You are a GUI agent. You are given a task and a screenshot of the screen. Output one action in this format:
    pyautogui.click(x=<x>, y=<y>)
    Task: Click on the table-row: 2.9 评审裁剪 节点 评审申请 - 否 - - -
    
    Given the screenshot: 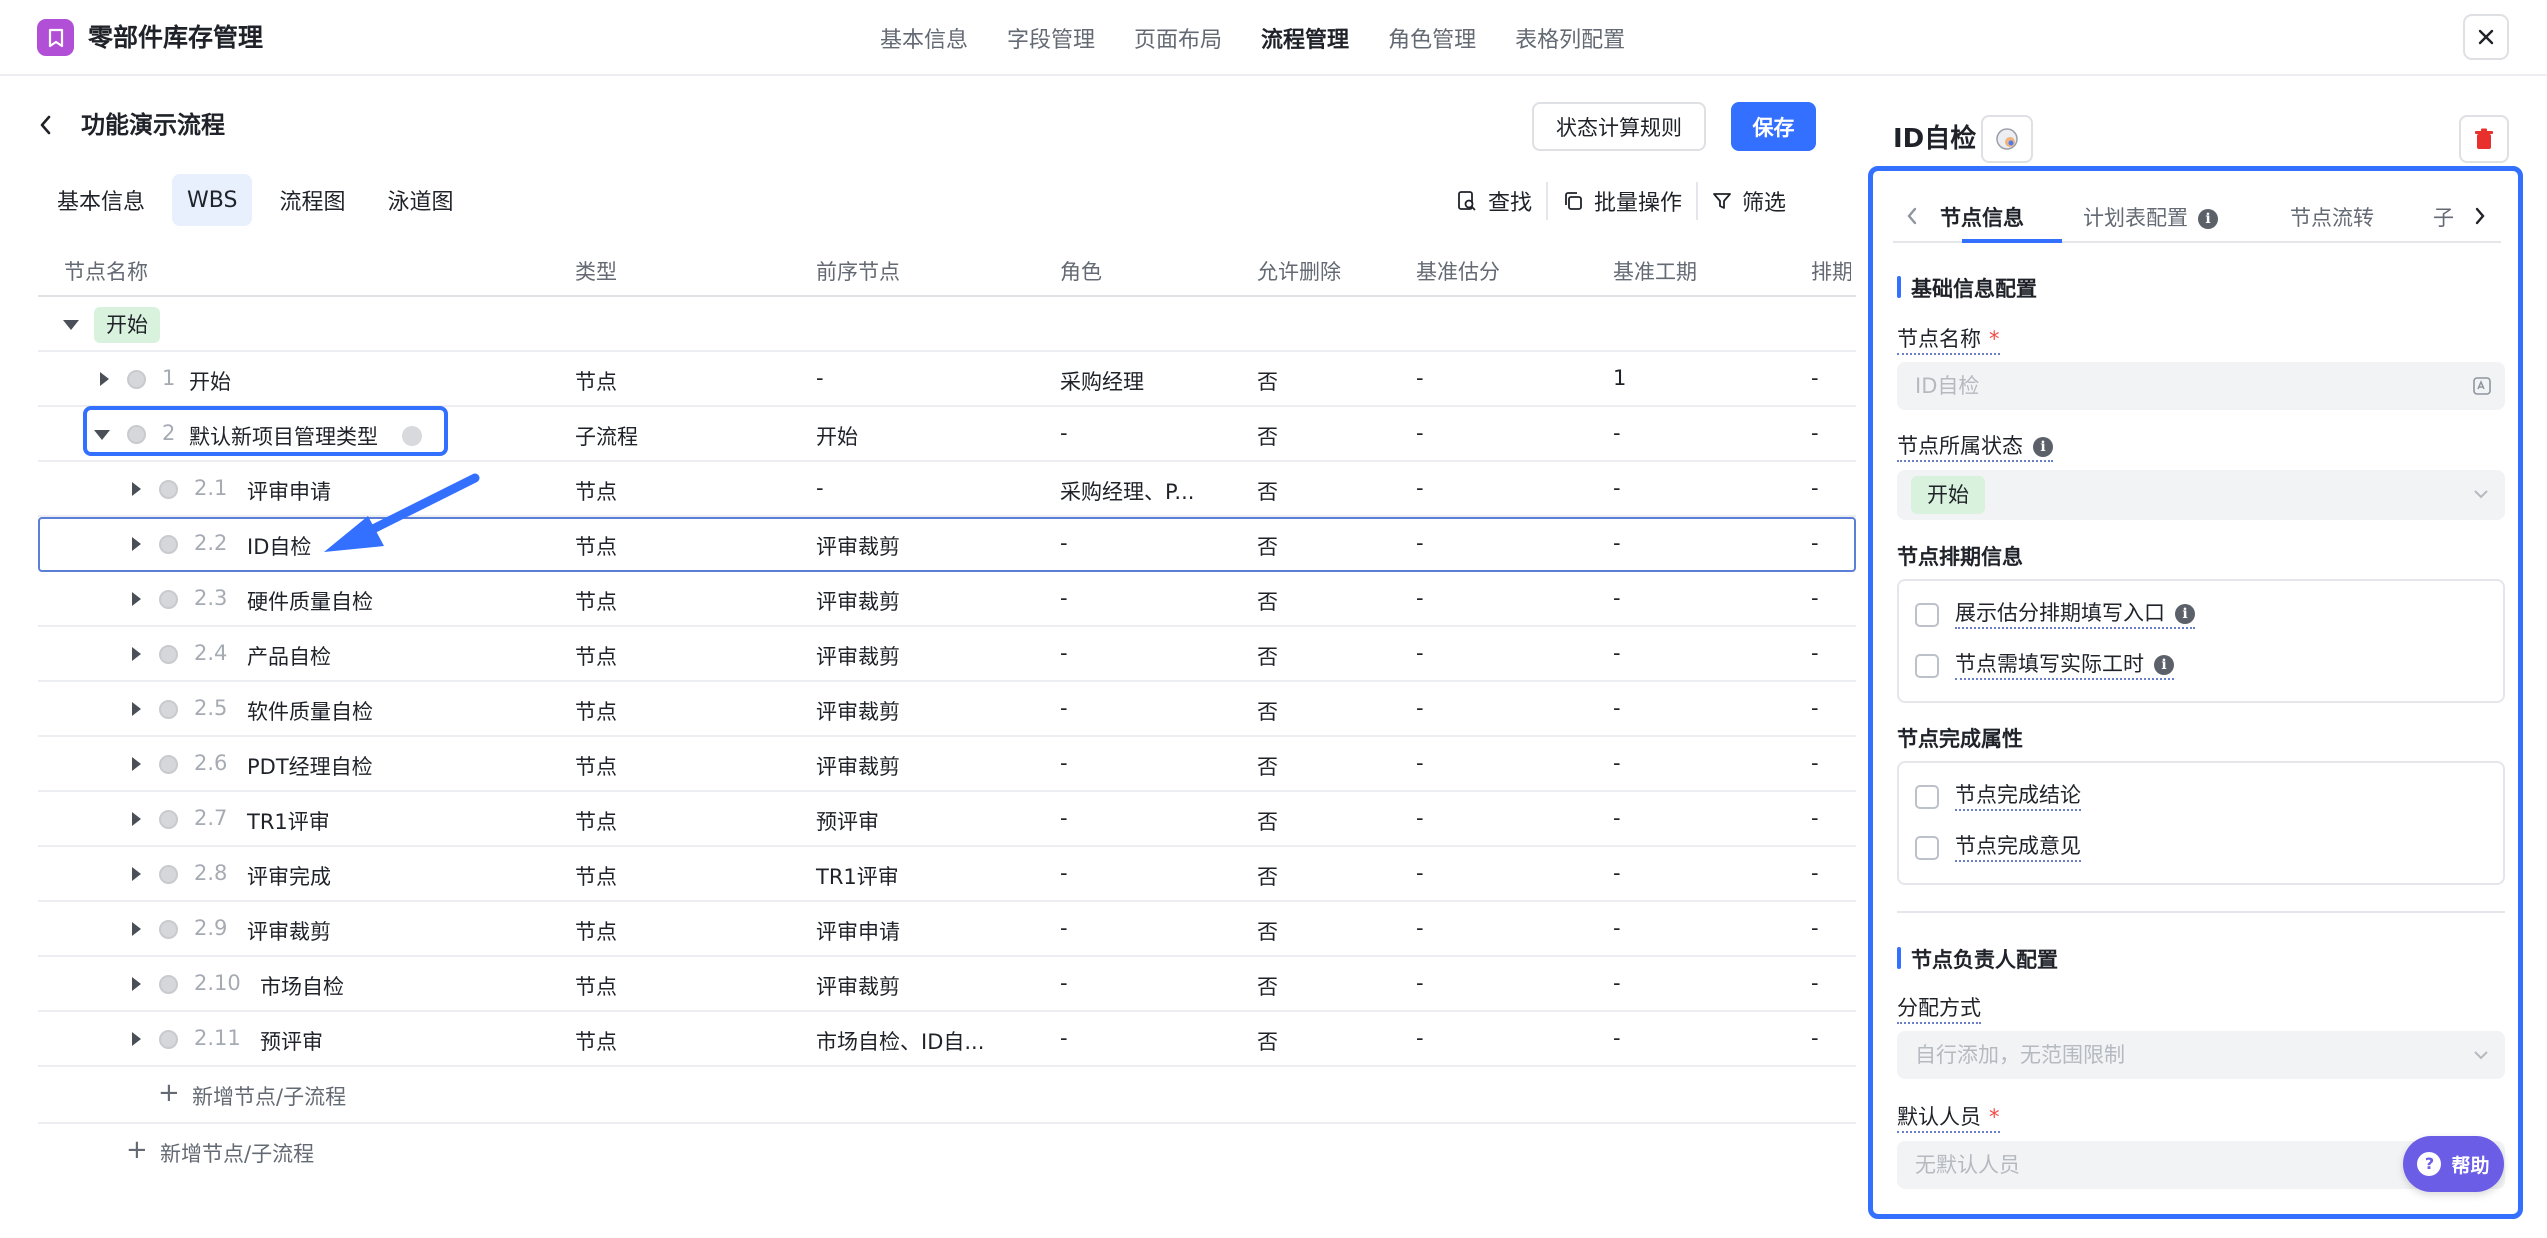 What is the action you would take?
    pyautogui.click(x=947, y=929)
    